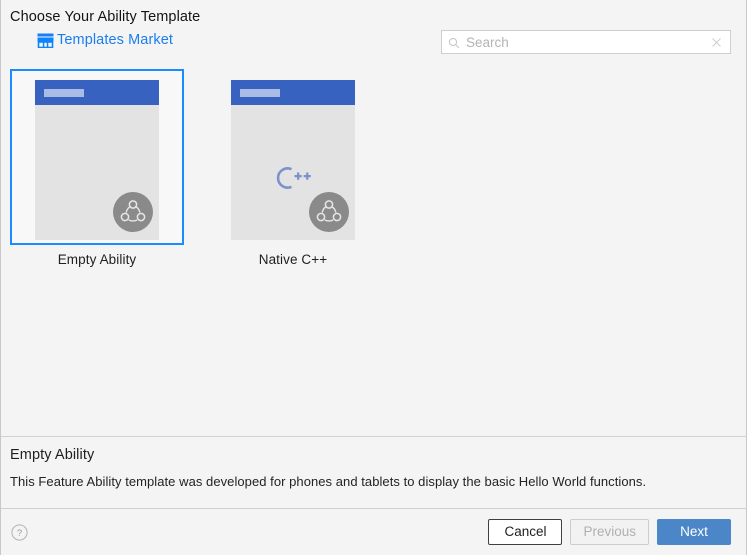 This screenshot has height=555, width=747. What do you see at coordinates (373, 47) in the screenshot?
I see `toolbar: Templates Market` at bounding box center [373, 47].